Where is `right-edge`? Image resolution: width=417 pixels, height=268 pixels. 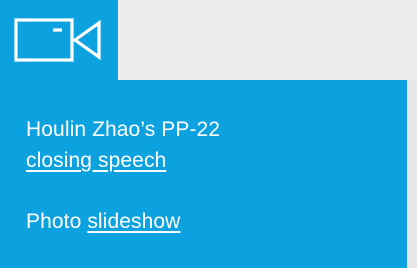
right-edge is located at coordinates (412, 174).